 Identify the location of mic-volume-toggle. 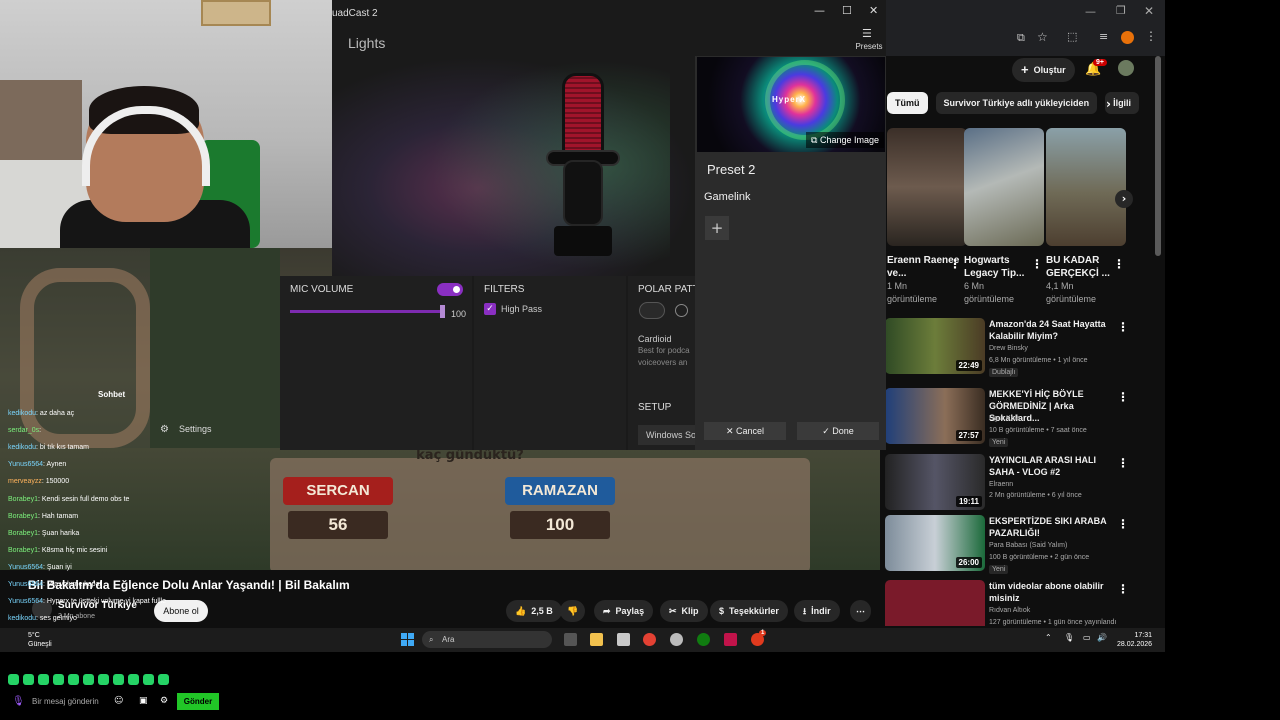
(450, 289).